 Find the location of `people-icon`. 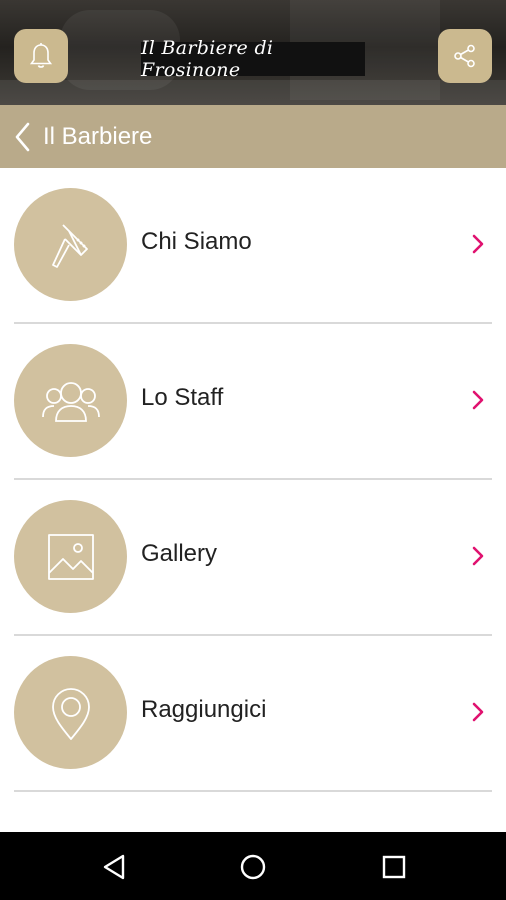

people-icon is located at coordinates (70, 401).